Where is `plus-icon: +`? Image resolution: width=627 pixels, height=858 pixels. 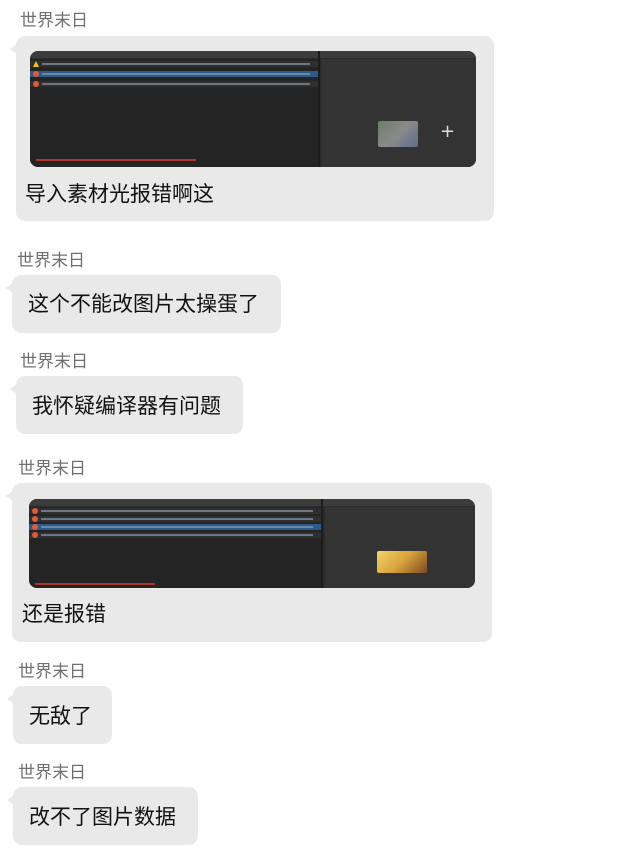
plus-icon: + is located at coordinates (449, 132).